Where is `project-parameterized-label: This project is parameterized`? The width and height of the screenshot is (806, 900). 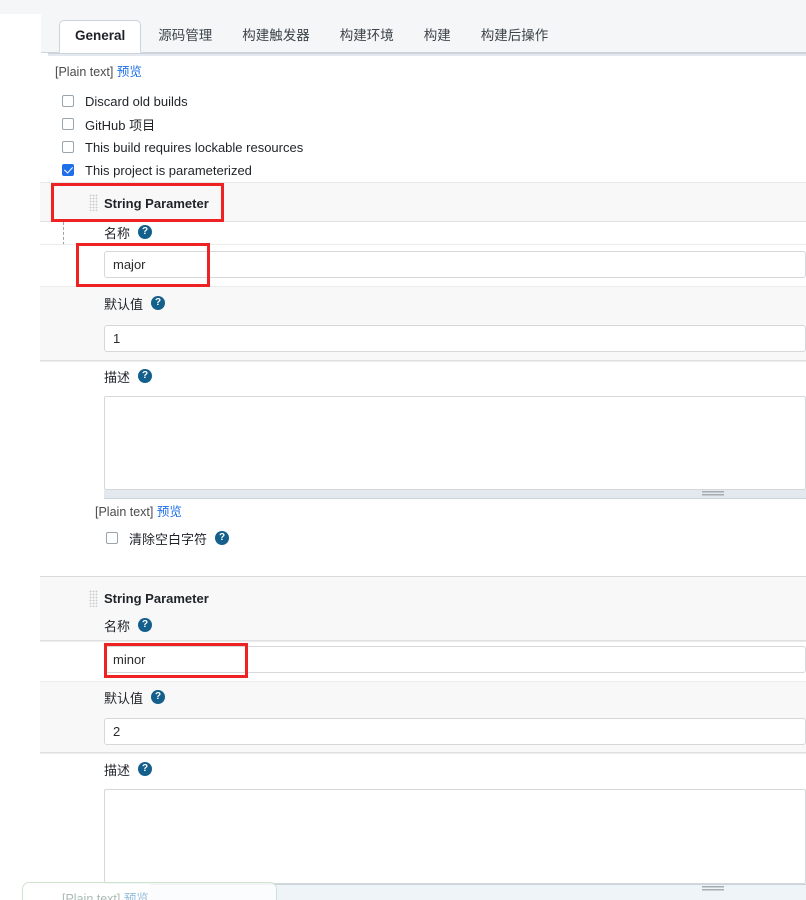 project-parameterized-label: This project is parameterized is located at coordinates (168, 170).